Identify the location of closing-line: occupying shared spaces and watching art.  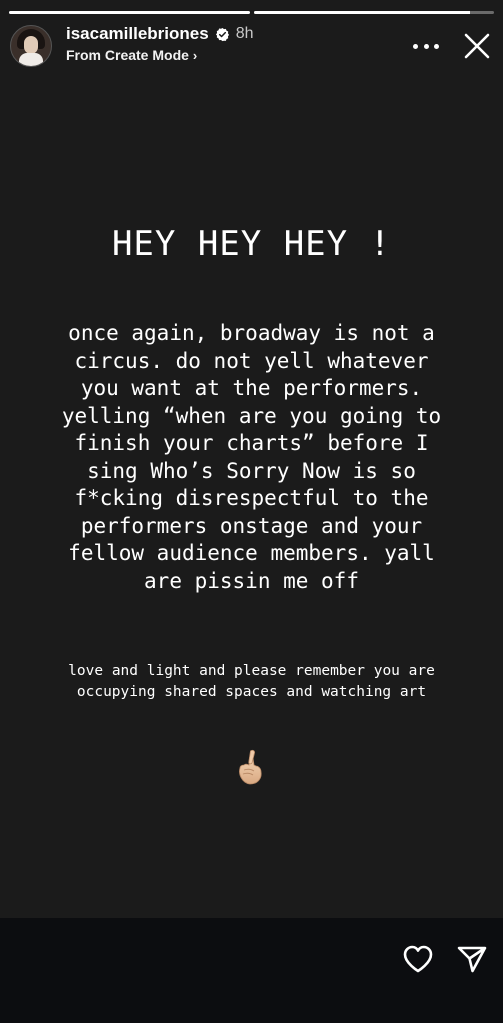
(251, 692).